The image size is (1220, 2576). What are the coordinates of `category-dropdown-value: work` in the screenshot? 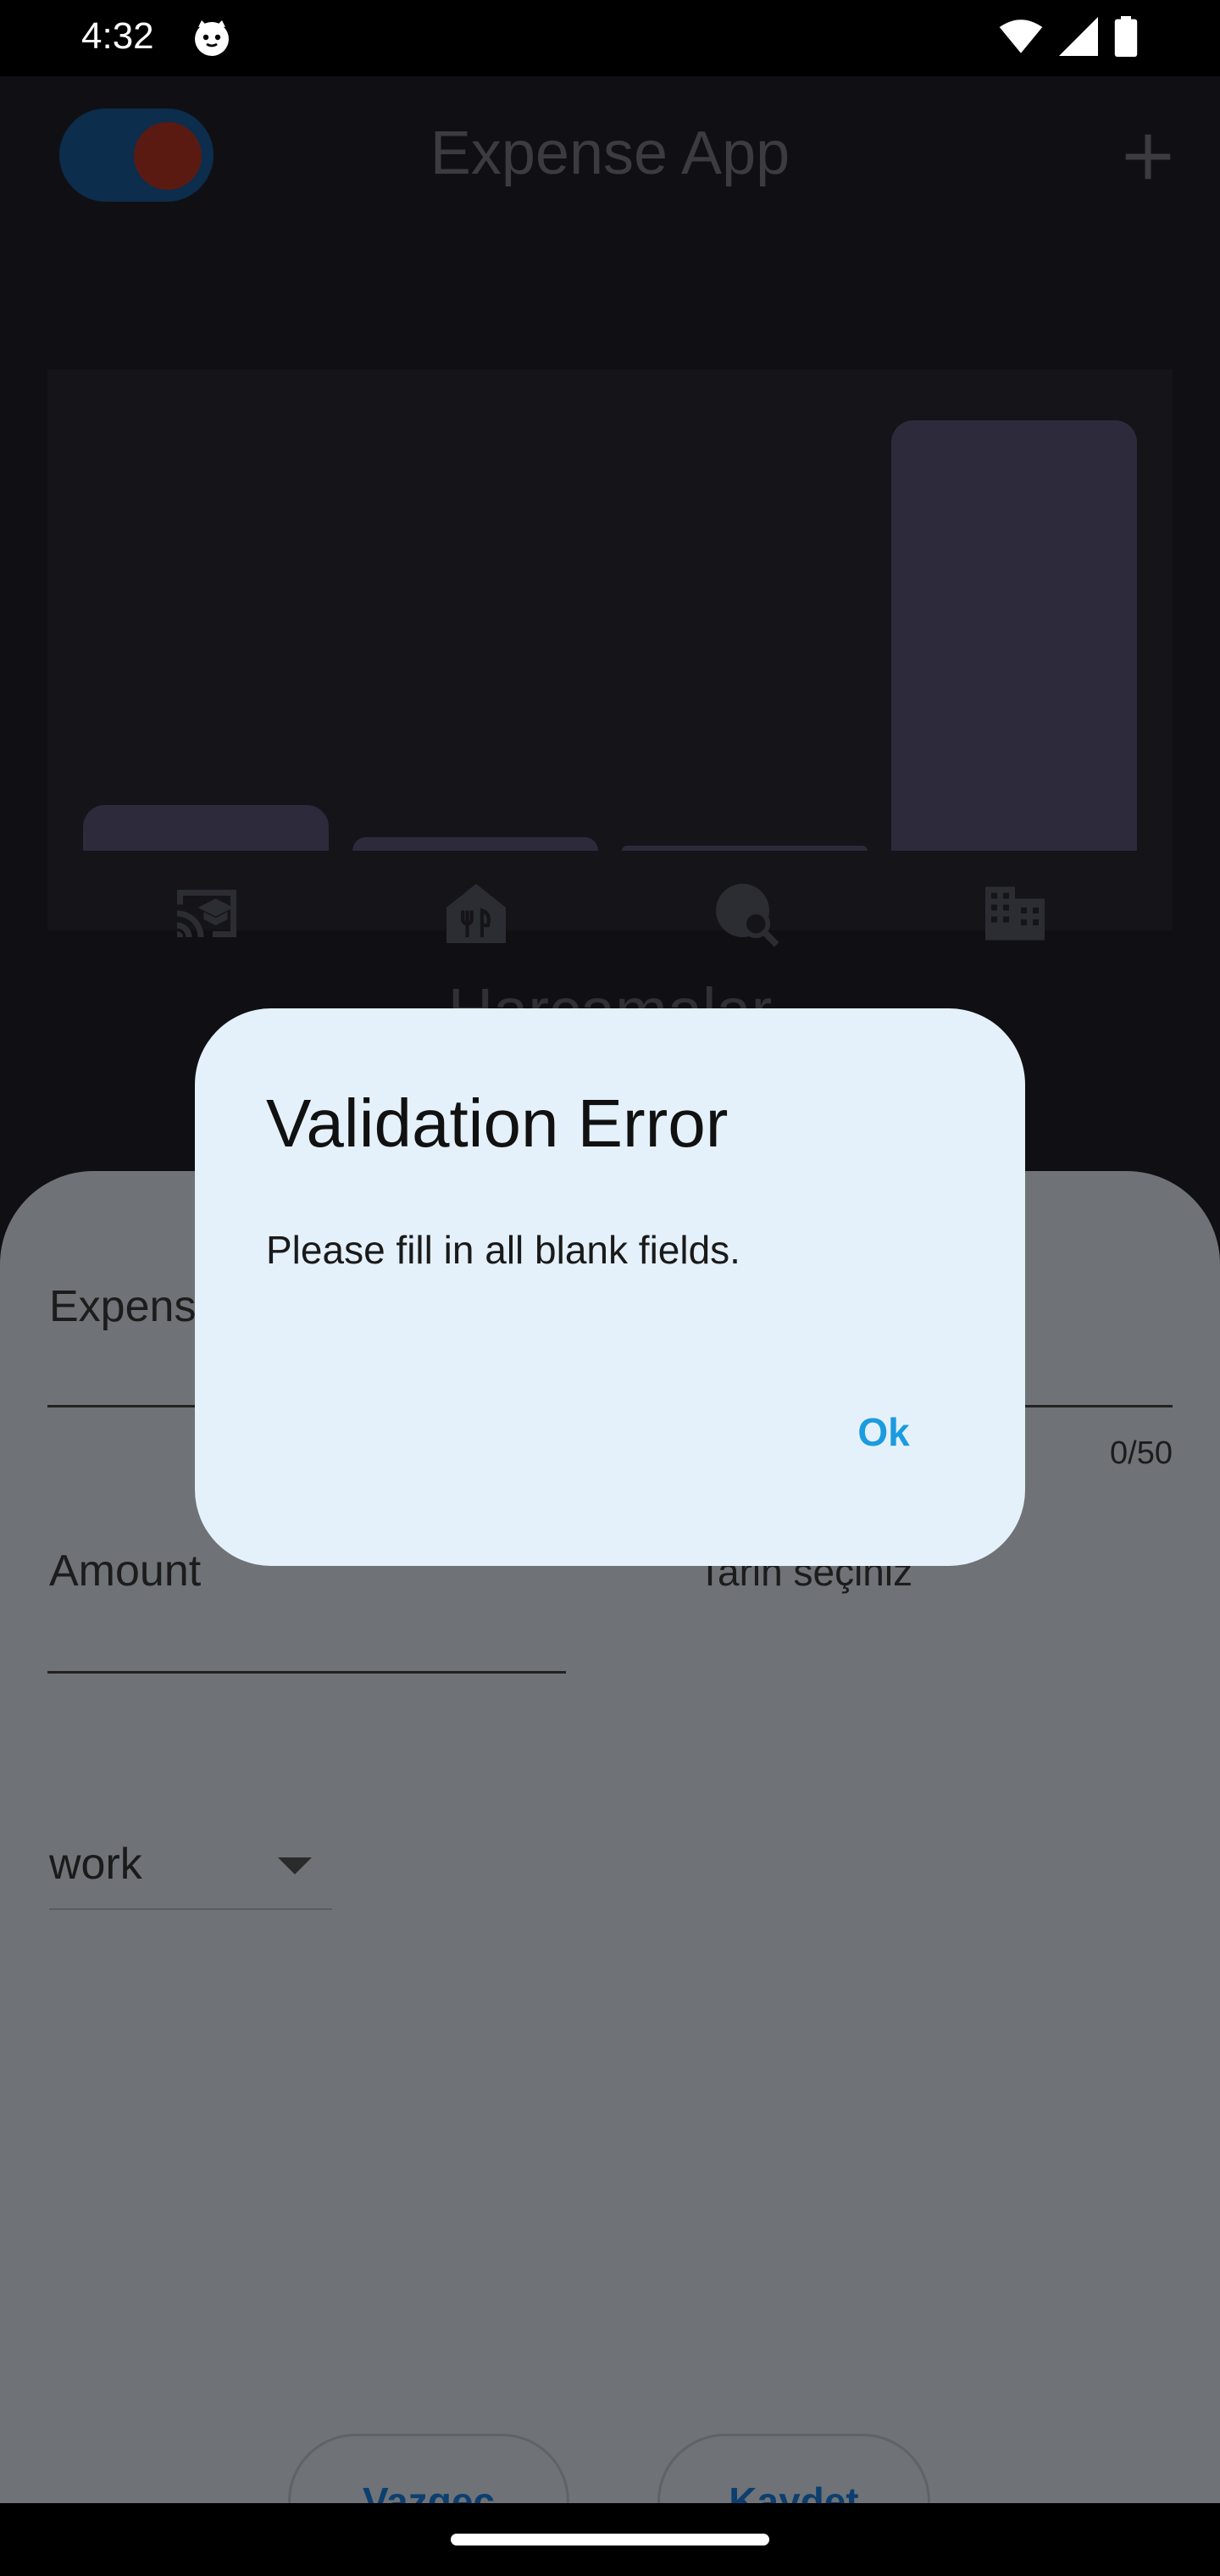 It's located at (95, 1864).